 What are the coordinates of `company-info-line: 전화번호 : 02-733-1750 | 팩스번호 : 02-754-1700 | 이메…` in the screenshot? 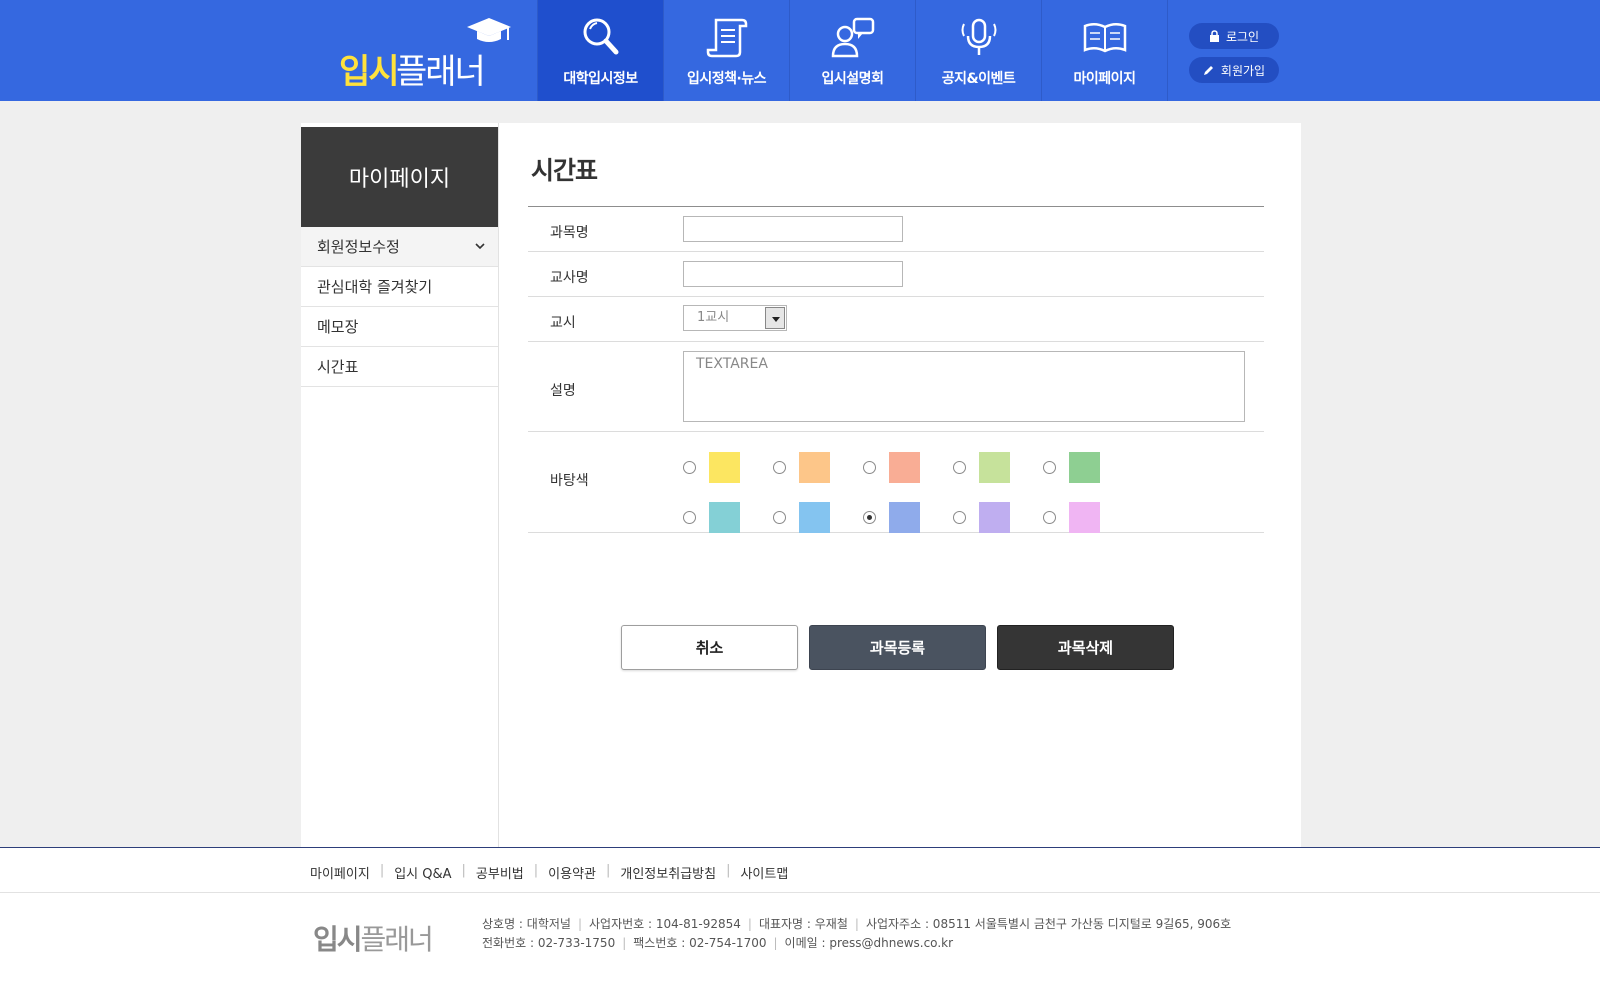 It's located at (856, 943).